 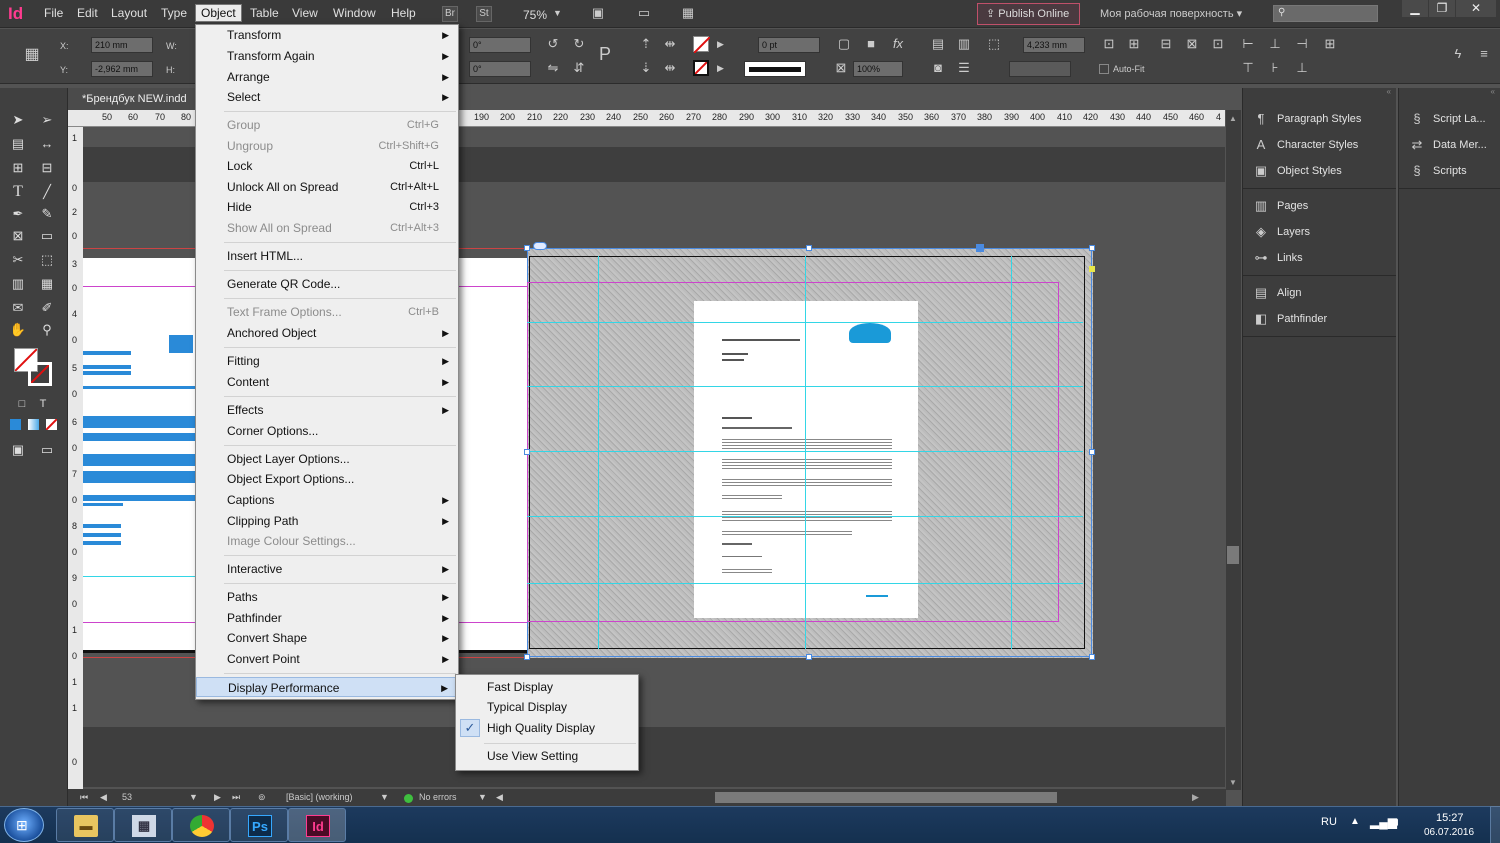 I want to click on align-bottom-icon: ⊥, so click(x=1302, y=68).